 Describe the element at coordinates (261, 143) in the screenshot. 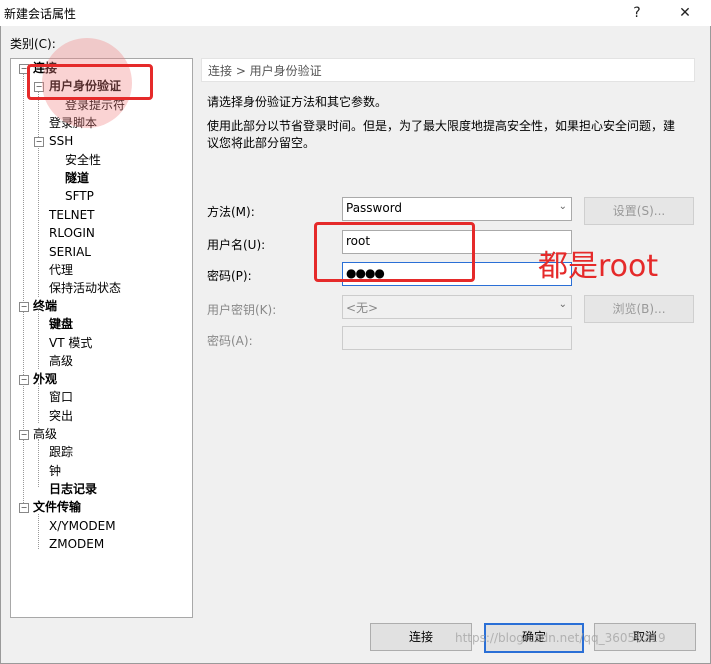

I see `description-line-3: 议您将此部分留空。` at that location.